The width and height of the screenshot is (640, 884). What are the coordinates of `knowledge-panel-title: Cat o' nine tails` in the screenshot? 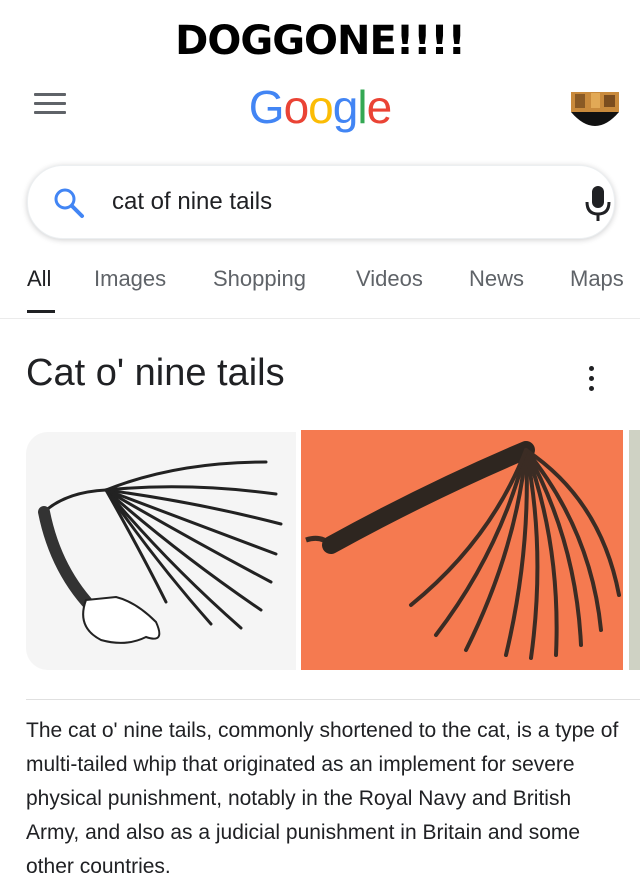 It's located at (155, 373).